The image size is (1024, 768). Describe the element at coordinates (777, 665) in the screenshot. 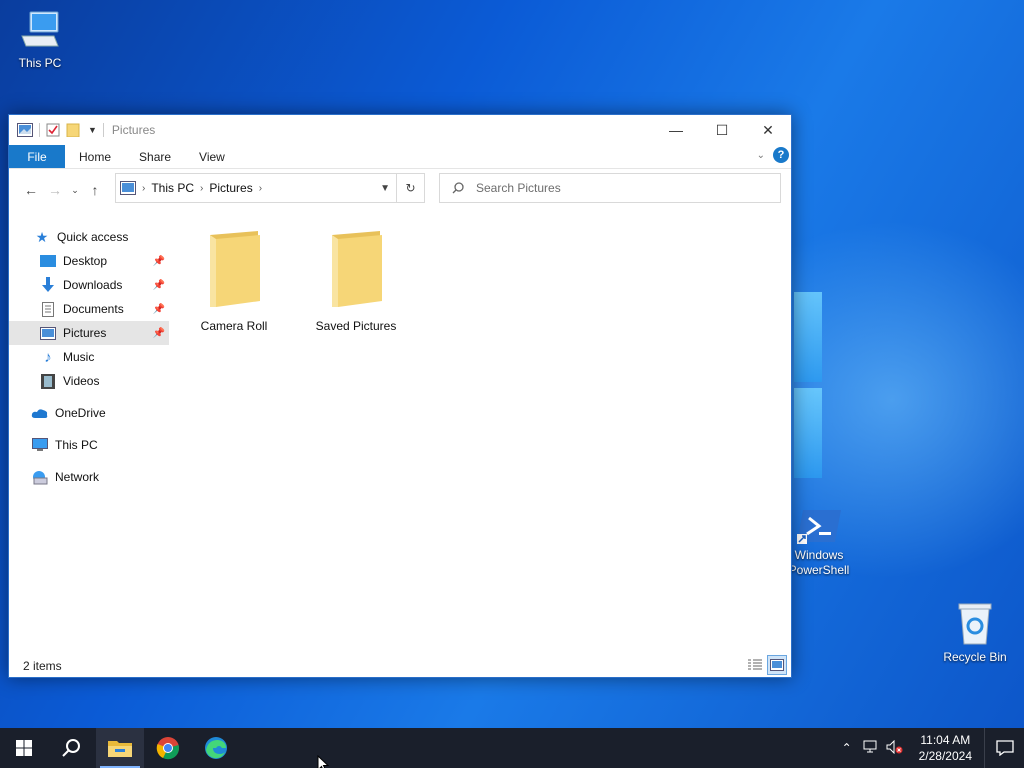

I see `large-icons-view-icon` at that location.